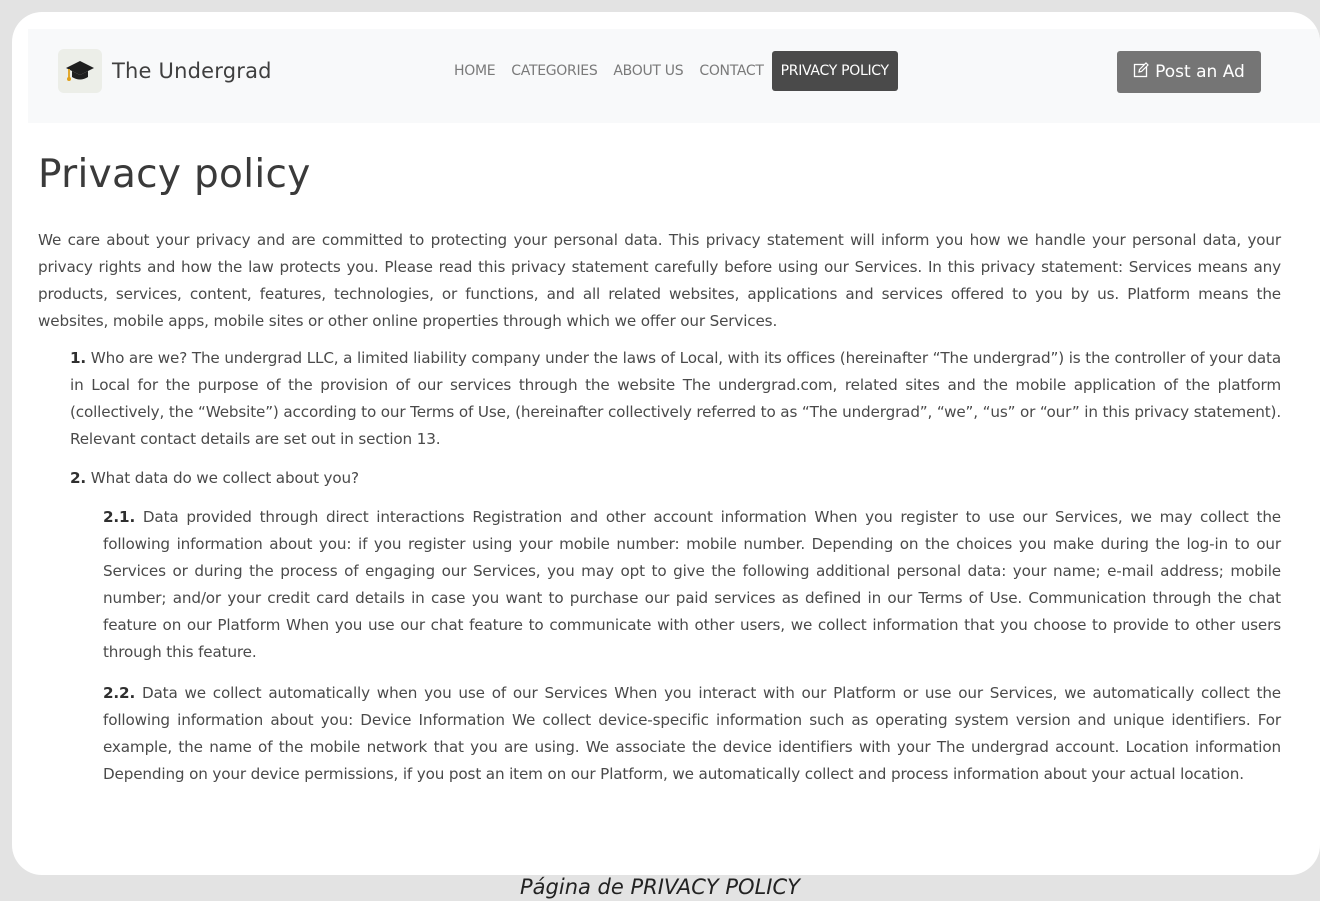 Image resolution: width=1320 pixels, height=901 pixels. Describe the element at coordinates (660, 887) in the screenshot. I see `figure-caption: Página de PRIVACY POLICY` at that location.